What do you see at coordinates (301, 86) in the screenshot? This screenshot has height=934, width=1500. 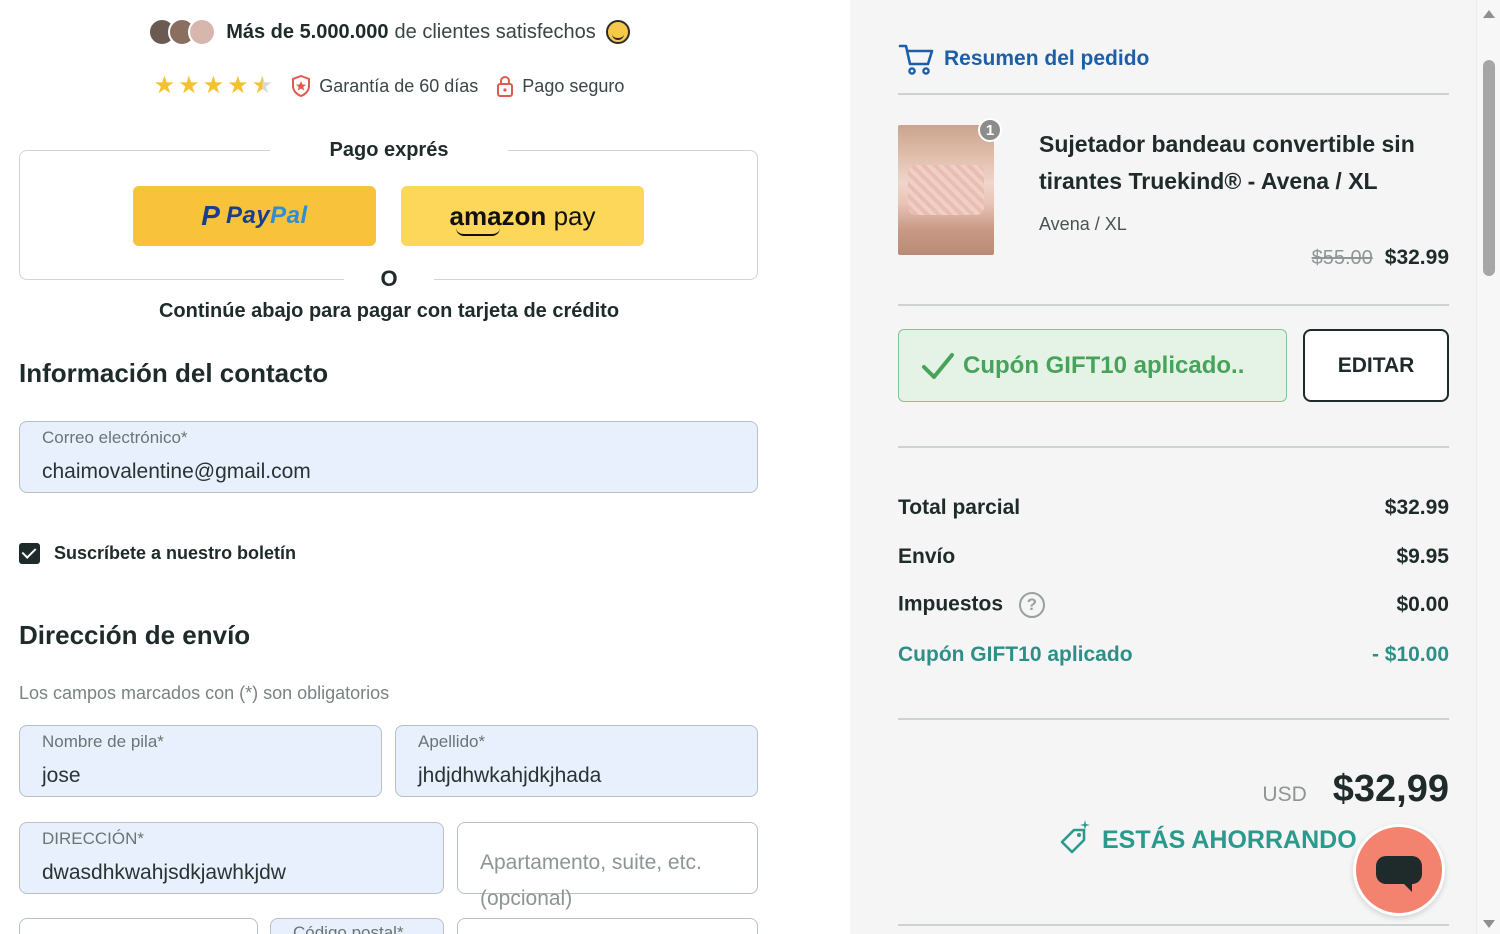 I see `shield-icon` at bounding box center [301, 86].